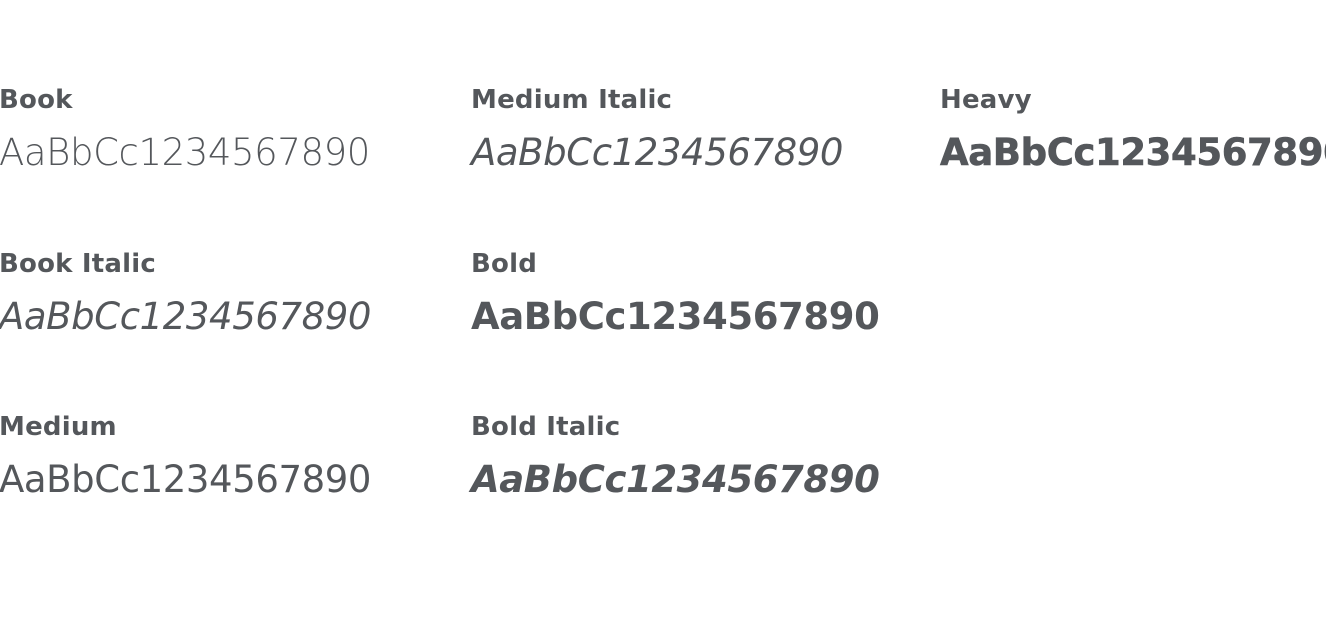  Describe the element at coordinates (36, 100) in the screenshot. I see `specimen-label: Book` at that location.